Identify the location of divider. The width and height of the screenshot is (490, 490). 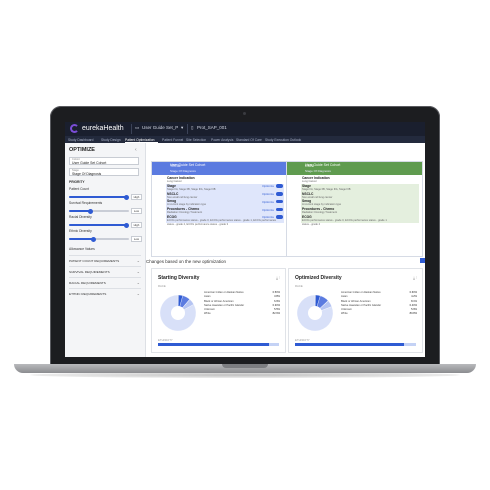
(187, 129).